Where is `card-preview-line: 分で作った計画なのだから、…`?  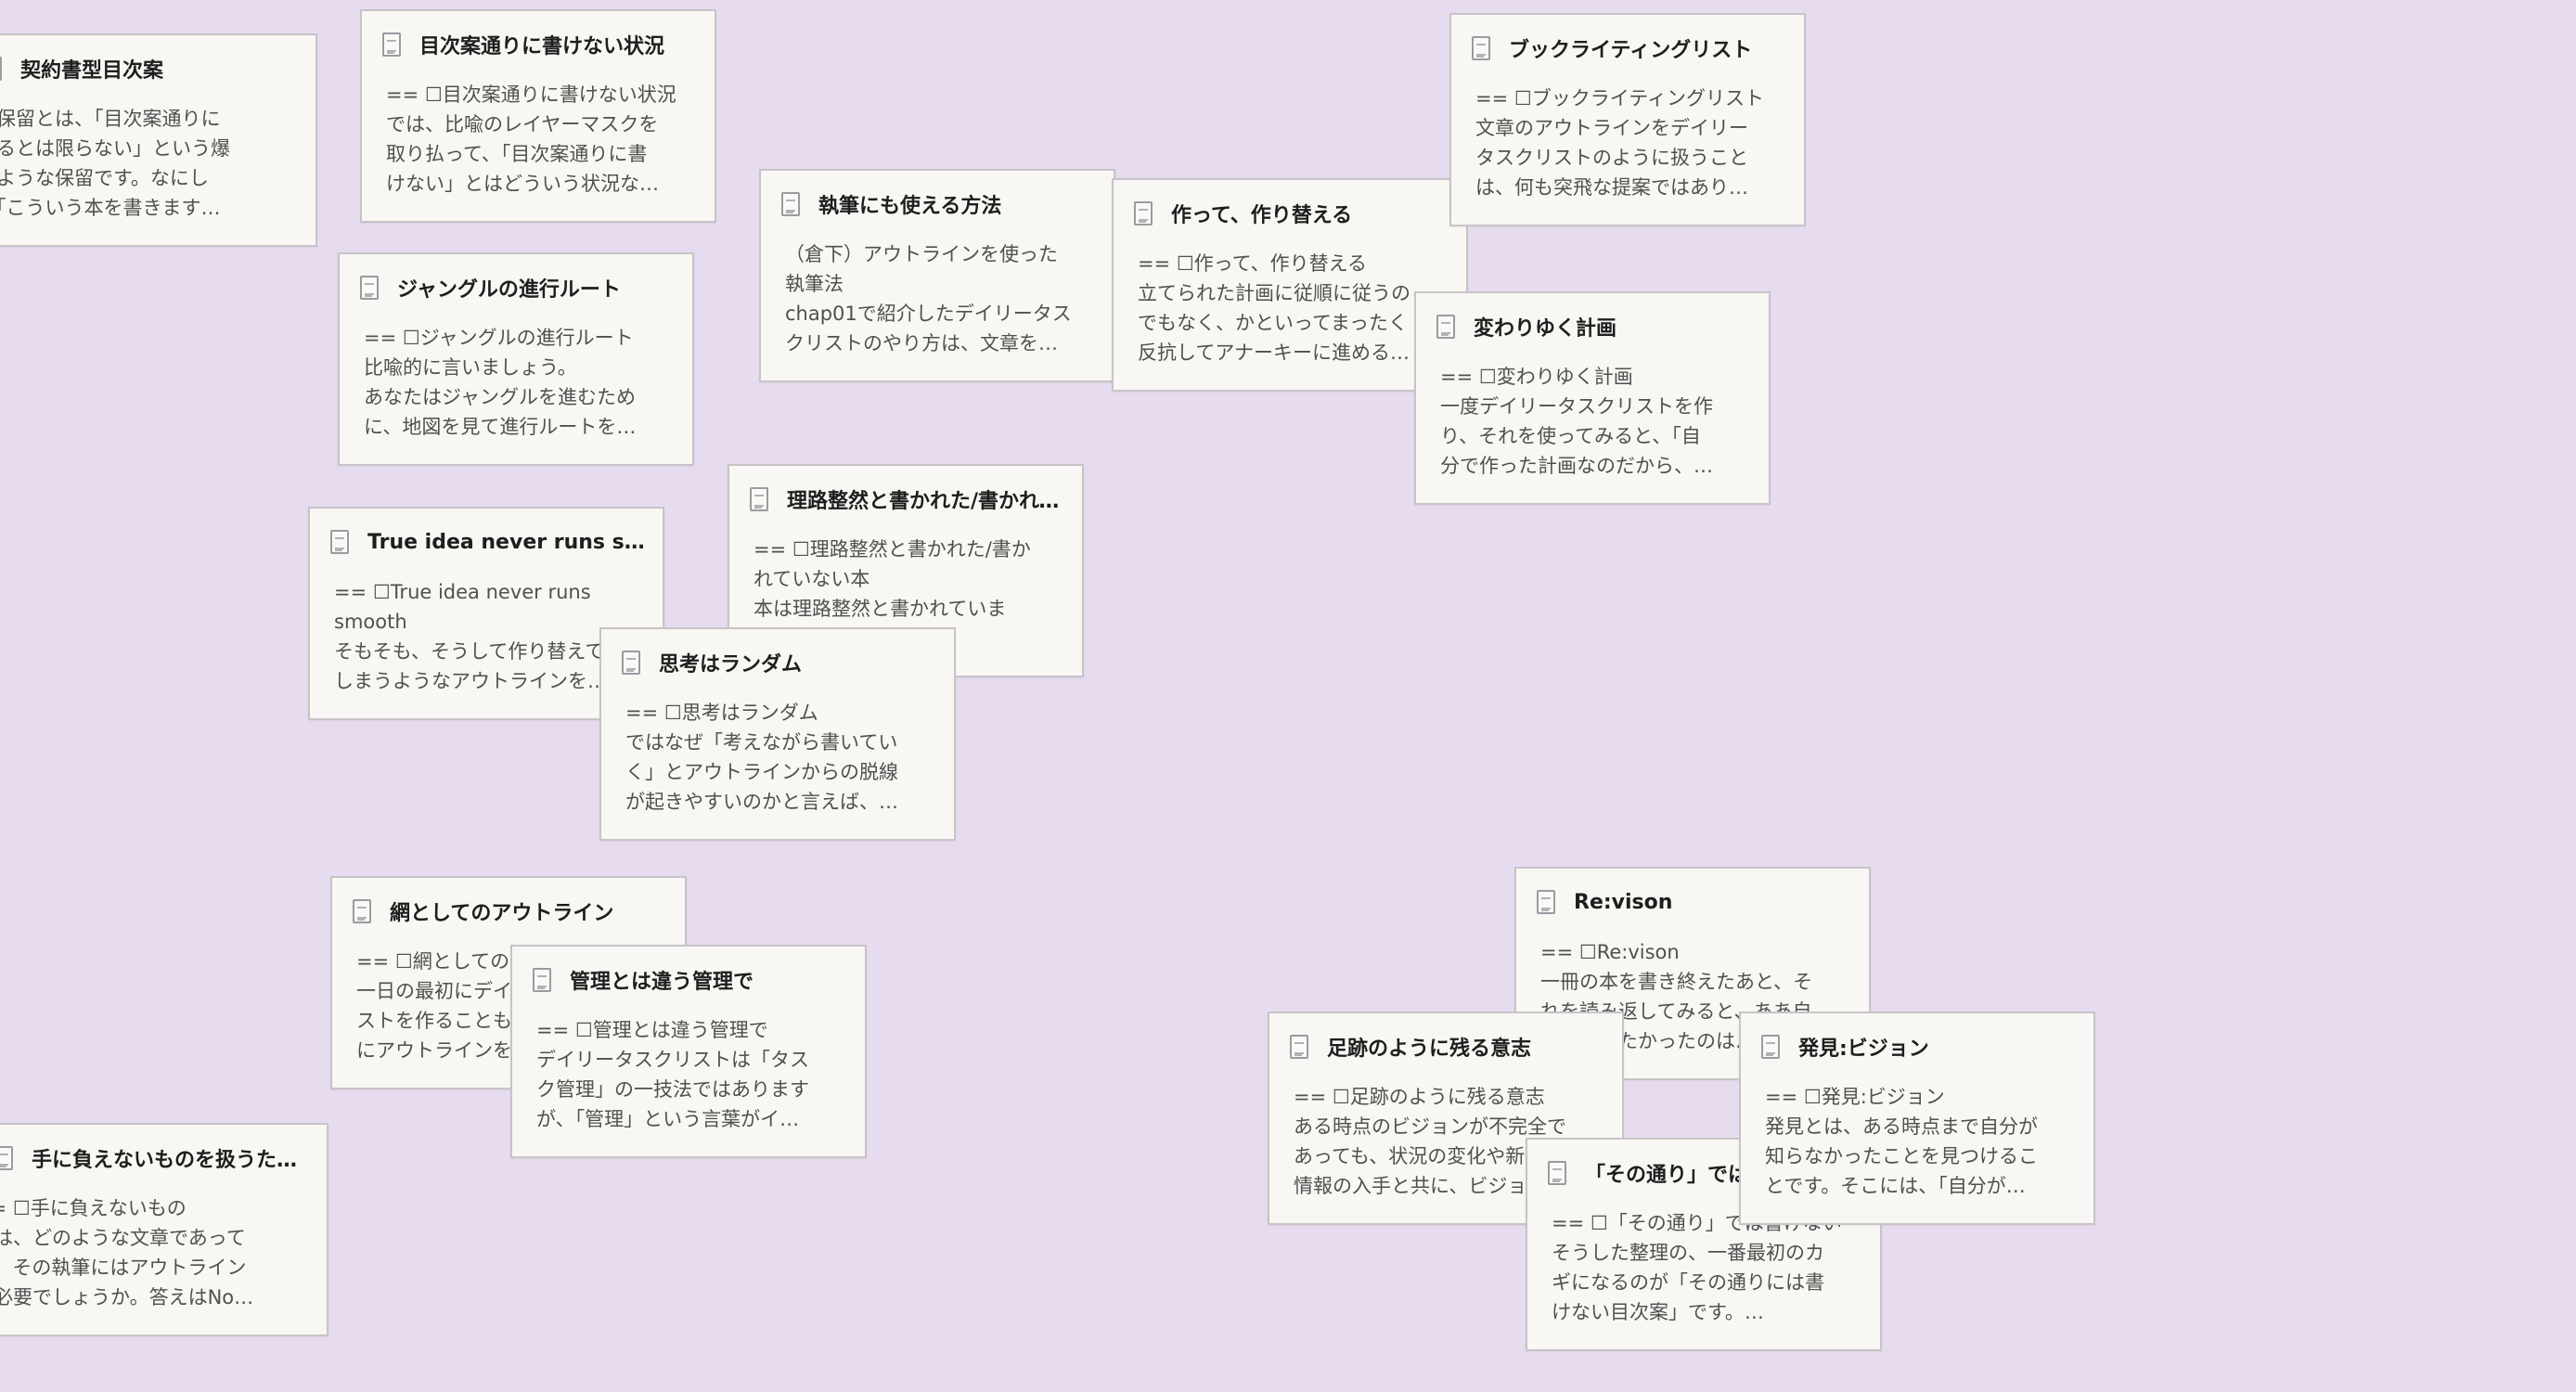
card-preview-line: 分で作った計画なのだから、… is located at coordinates (1576, 466).